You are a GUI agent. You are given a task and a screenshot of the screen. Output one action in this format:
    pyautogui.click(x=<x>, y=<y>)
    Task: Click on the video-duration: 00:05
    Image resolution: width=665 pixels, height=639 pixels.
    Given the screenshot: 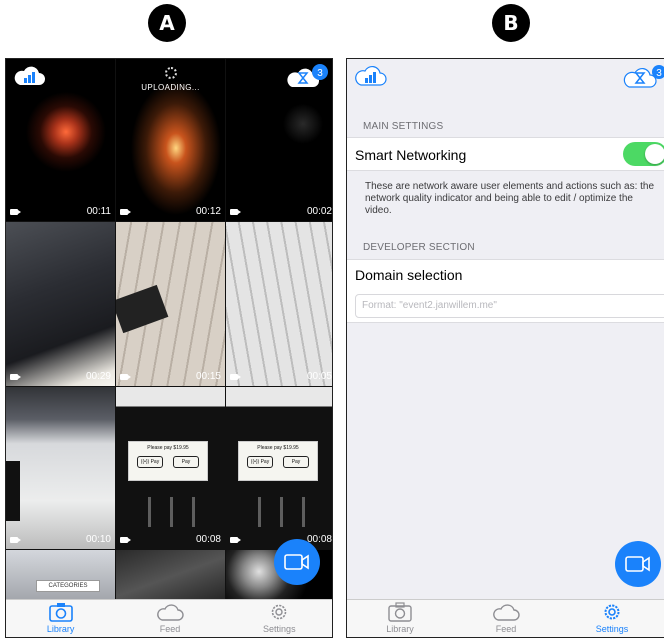 What is the action you would take?
    pyautogui.click(x=319, y=376)
    